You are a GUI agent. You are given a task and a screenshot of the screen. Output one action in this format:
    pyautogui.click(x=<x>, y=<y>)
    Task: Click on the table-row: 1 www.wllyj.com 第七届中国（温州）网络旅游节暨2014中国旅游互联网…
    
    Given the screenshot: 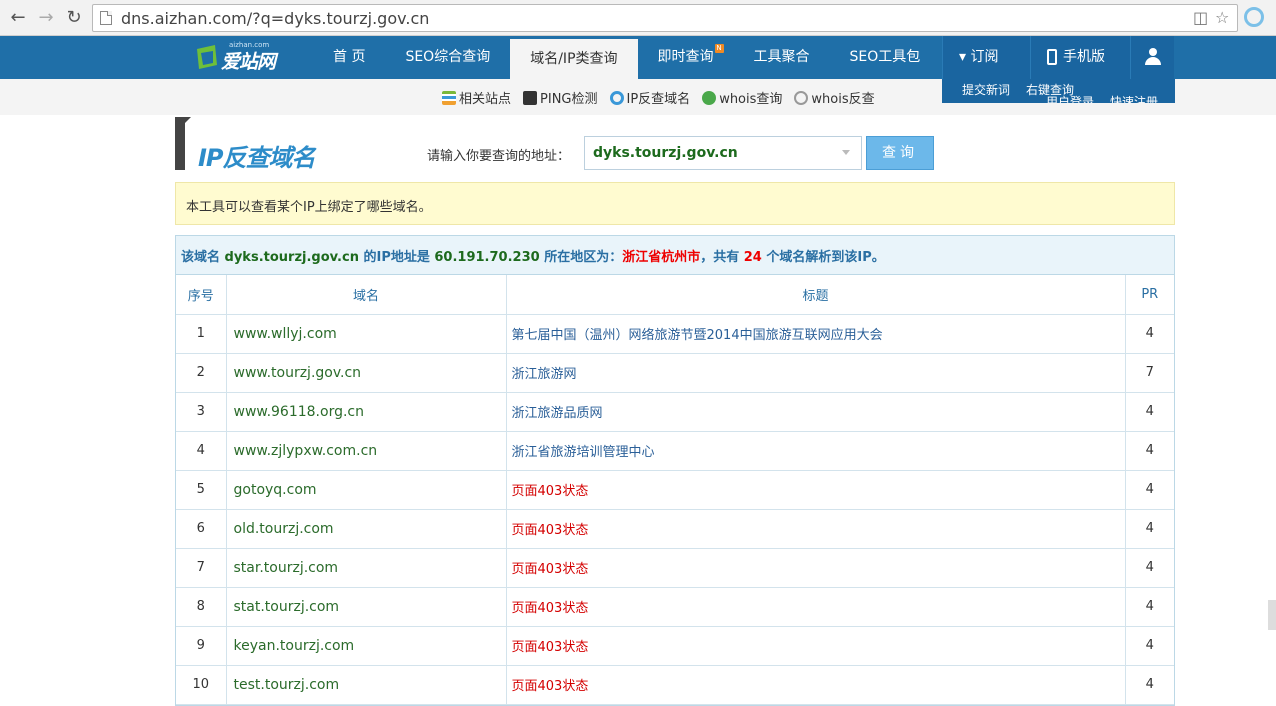 What is the action you would take?
    pyautogui.click(x=675, y=334)
    